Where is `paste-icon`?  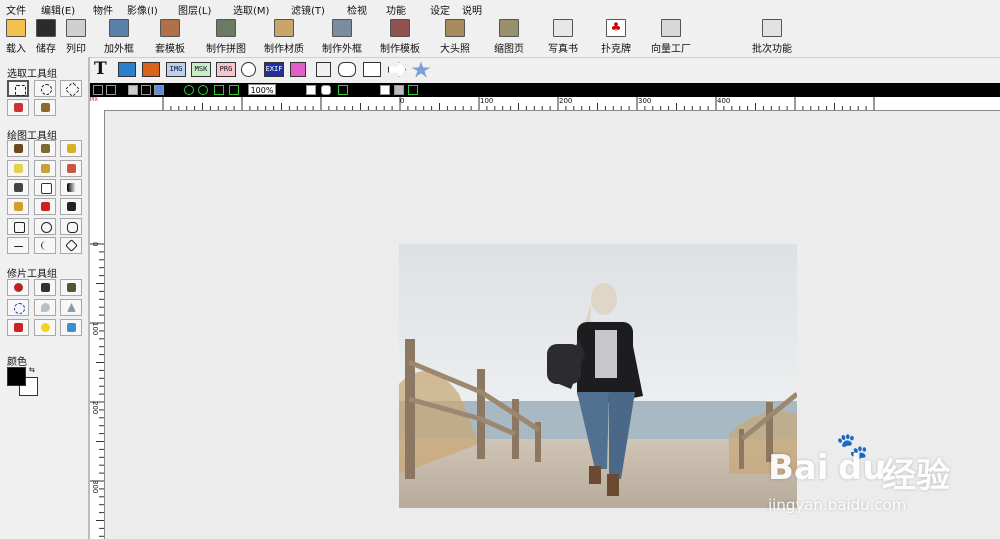 paste-icon is located at coordinates (159, 90).